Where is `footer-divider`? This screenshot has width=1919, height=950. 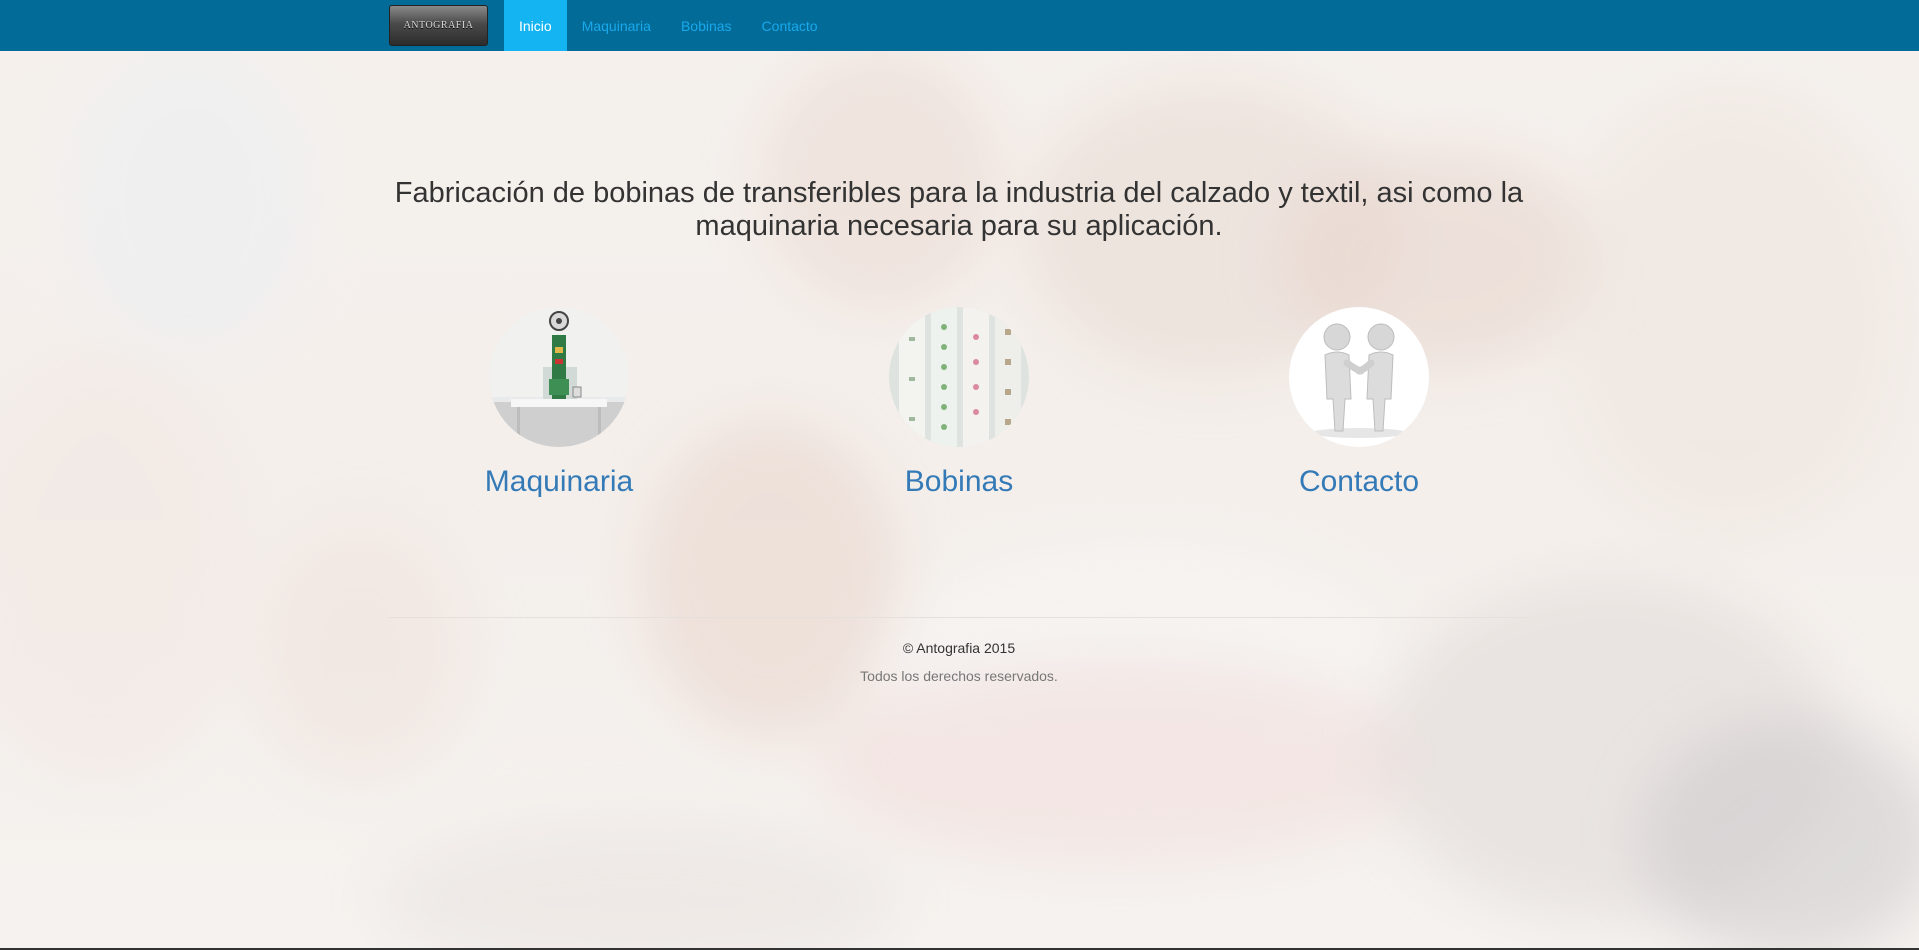 footer-divider is located at coordinates (959, 617).